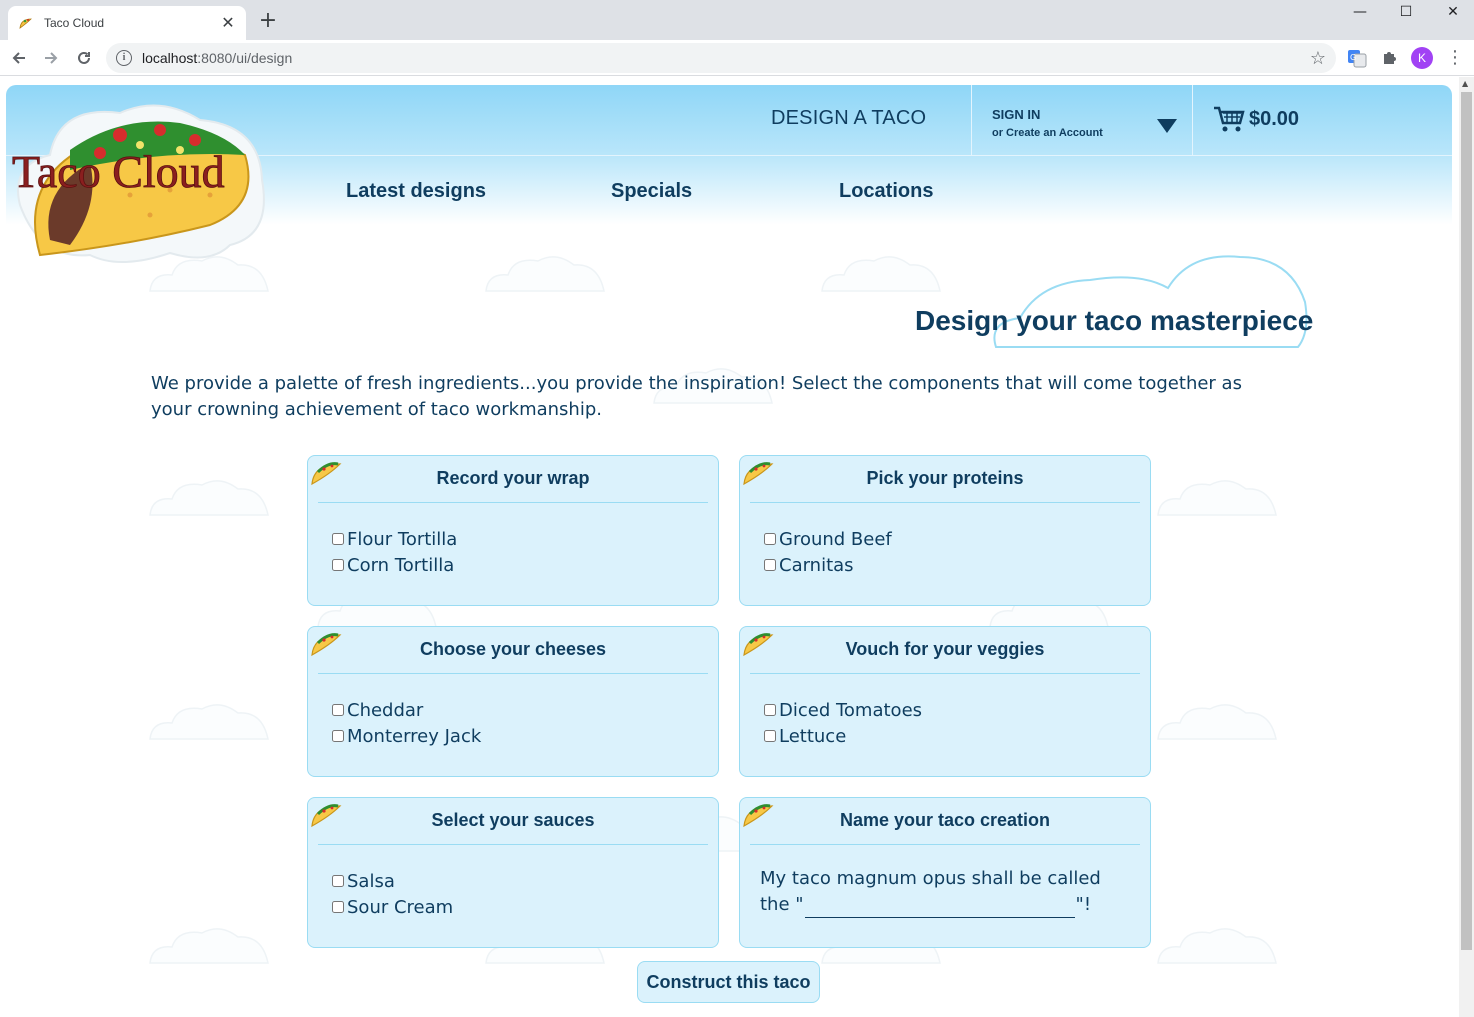 This screenshot has width=1474, height=1017. I want to click on site-info-icon: i, so click(124, 58).